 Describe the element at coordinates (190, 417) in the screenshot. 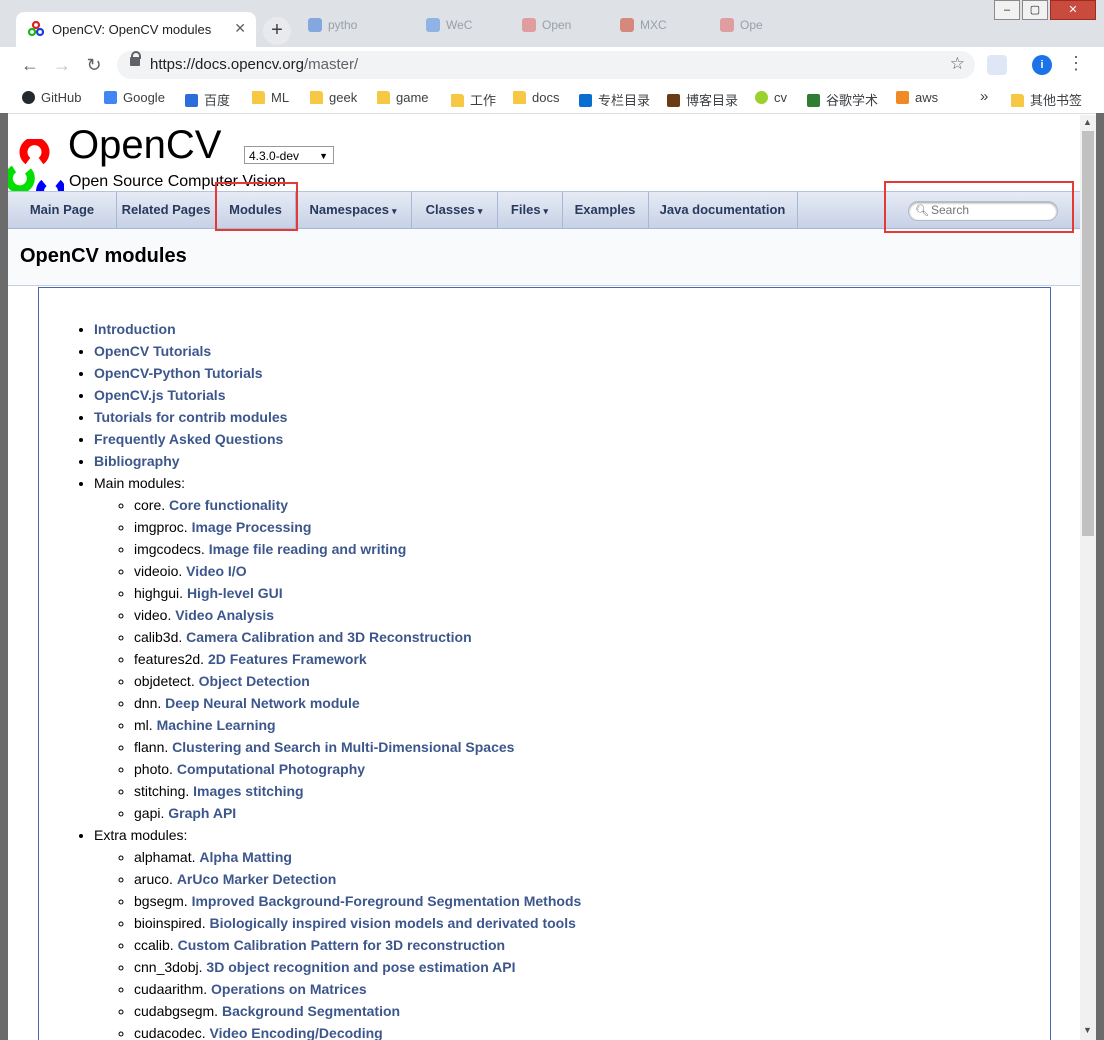

I see `toc-link: Tutorials for contrib modules` at that location.